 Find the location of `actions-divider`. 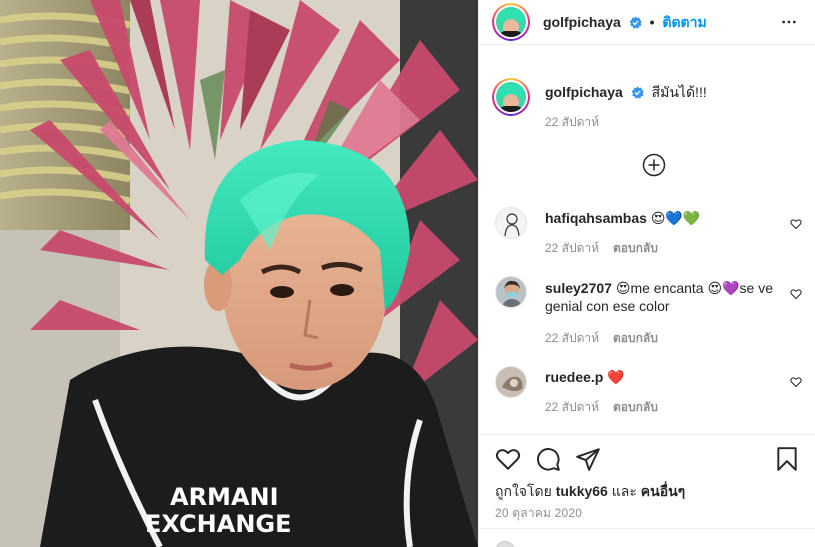

actions-divider is located at coordinates (647, 434).